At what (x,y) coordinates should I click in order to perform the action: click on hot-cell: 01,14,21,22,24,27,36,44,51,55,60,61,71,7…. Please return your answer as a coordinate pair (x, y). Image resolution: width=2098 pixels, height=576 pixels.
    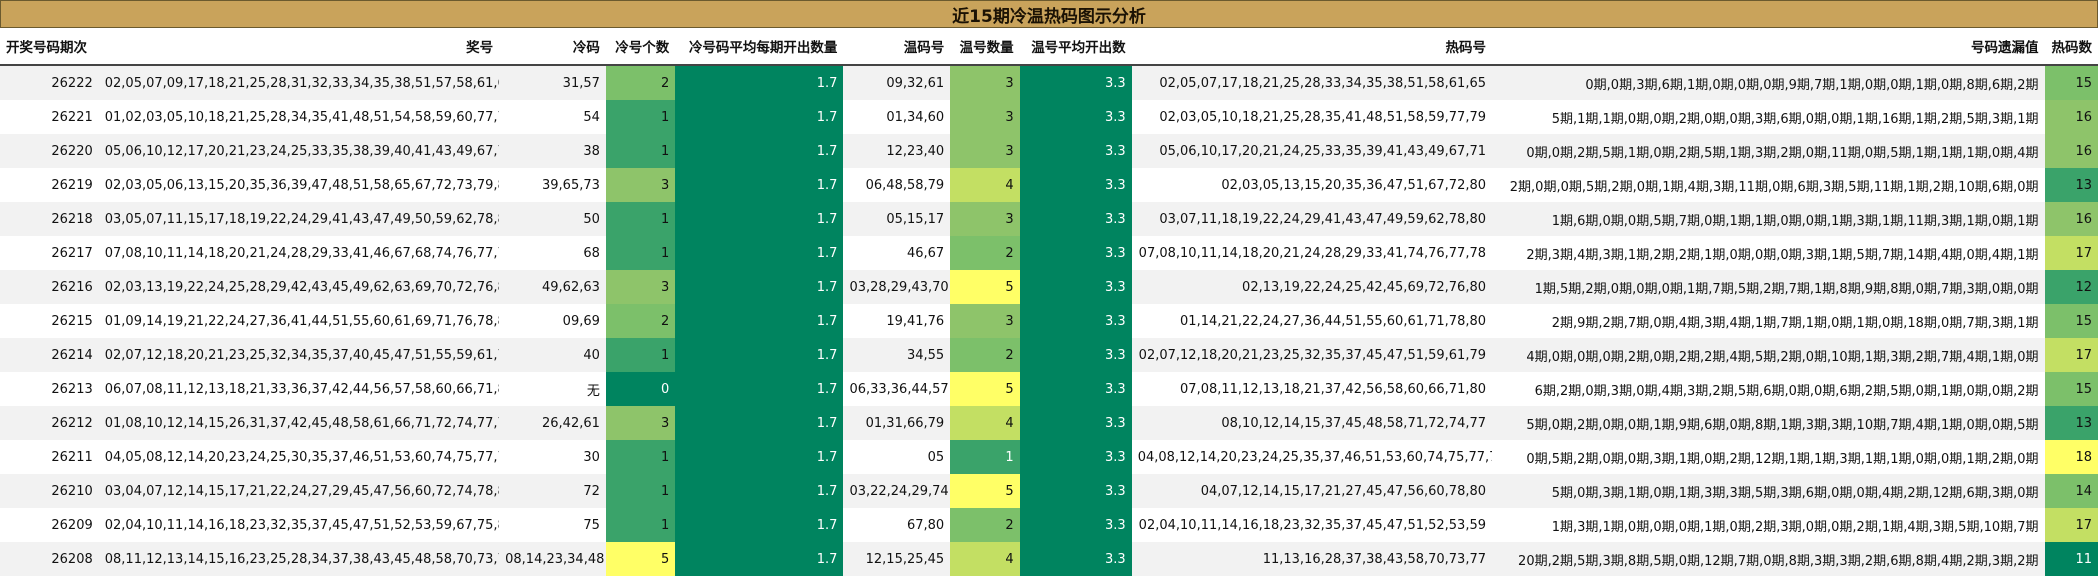
    Looking at the image, I should click on (1312, 321).